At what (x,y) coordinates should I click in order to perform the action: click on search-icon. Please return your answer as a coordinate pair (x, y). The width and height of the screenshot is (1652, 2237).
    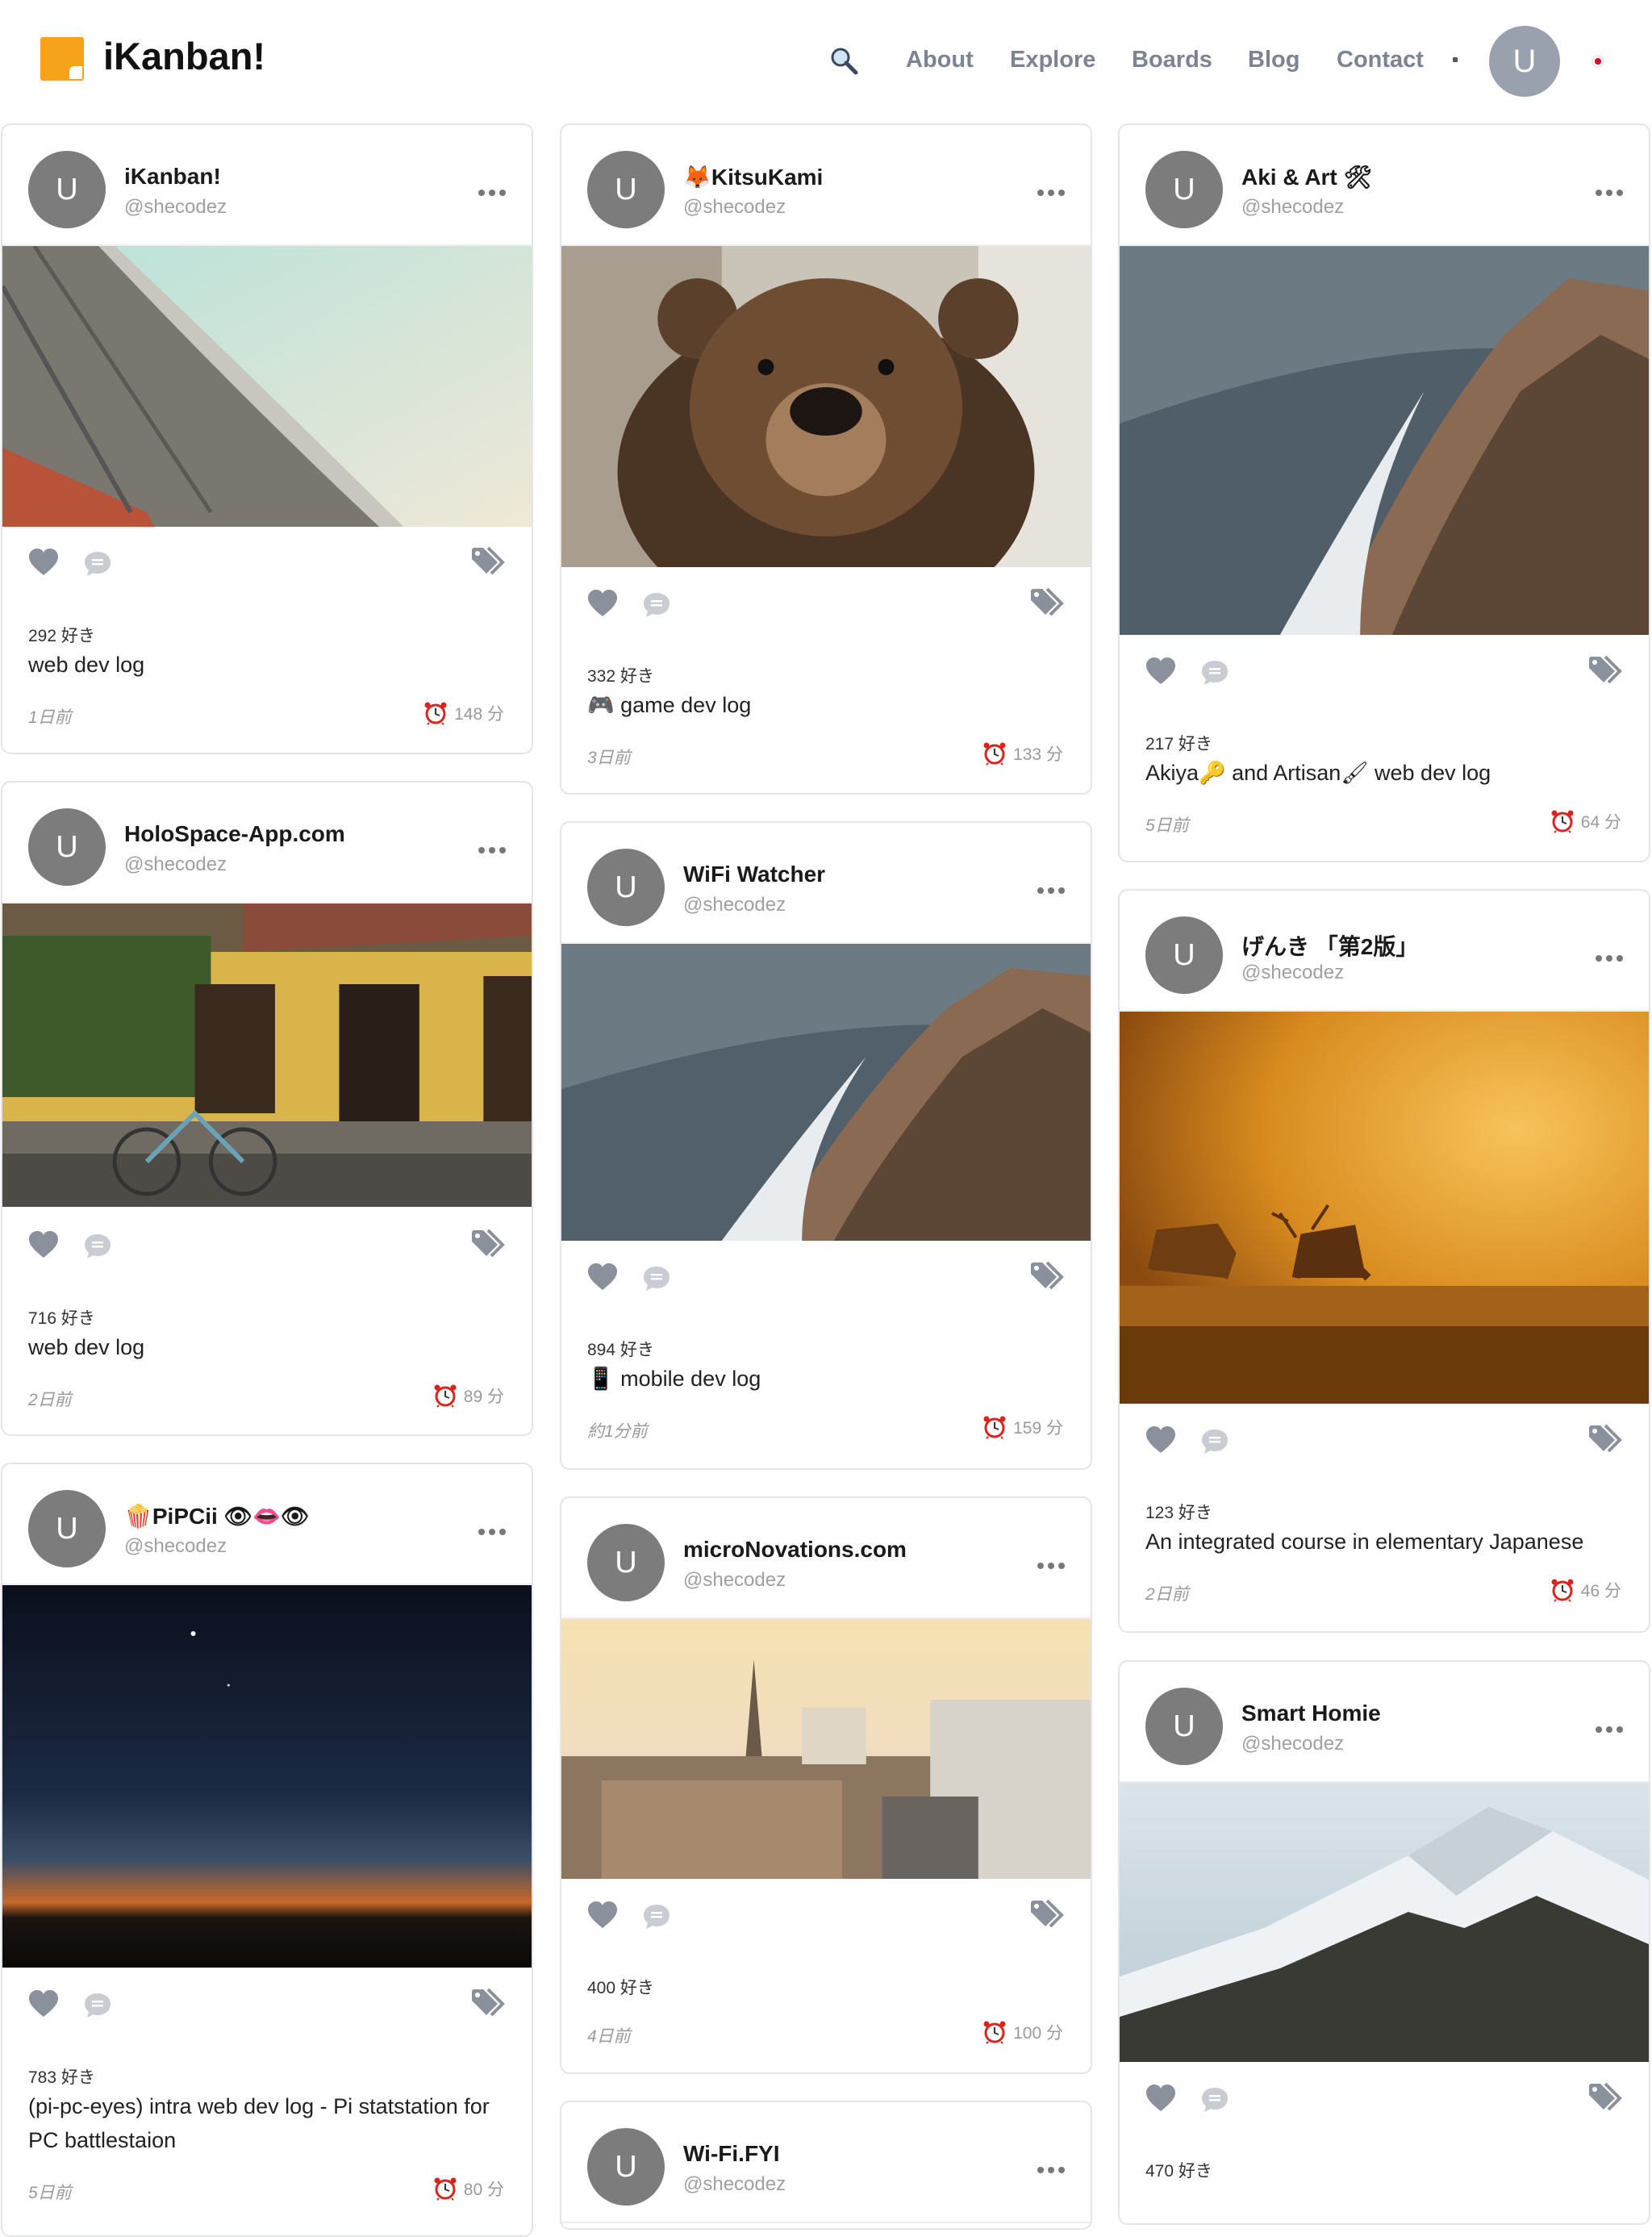
    Looking at the image, I should click on (844, 61).